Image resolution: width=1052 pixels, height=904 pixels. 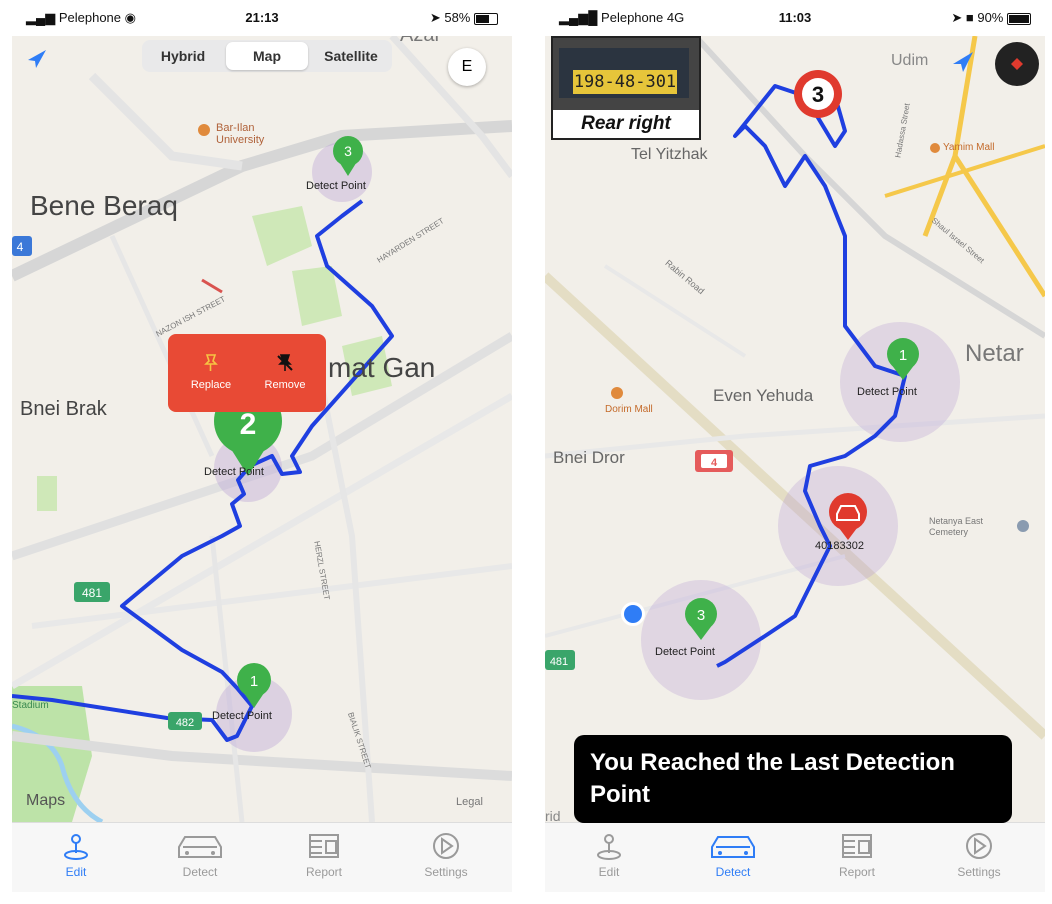 I want to click on university-icon, so click(x=204, y=130).